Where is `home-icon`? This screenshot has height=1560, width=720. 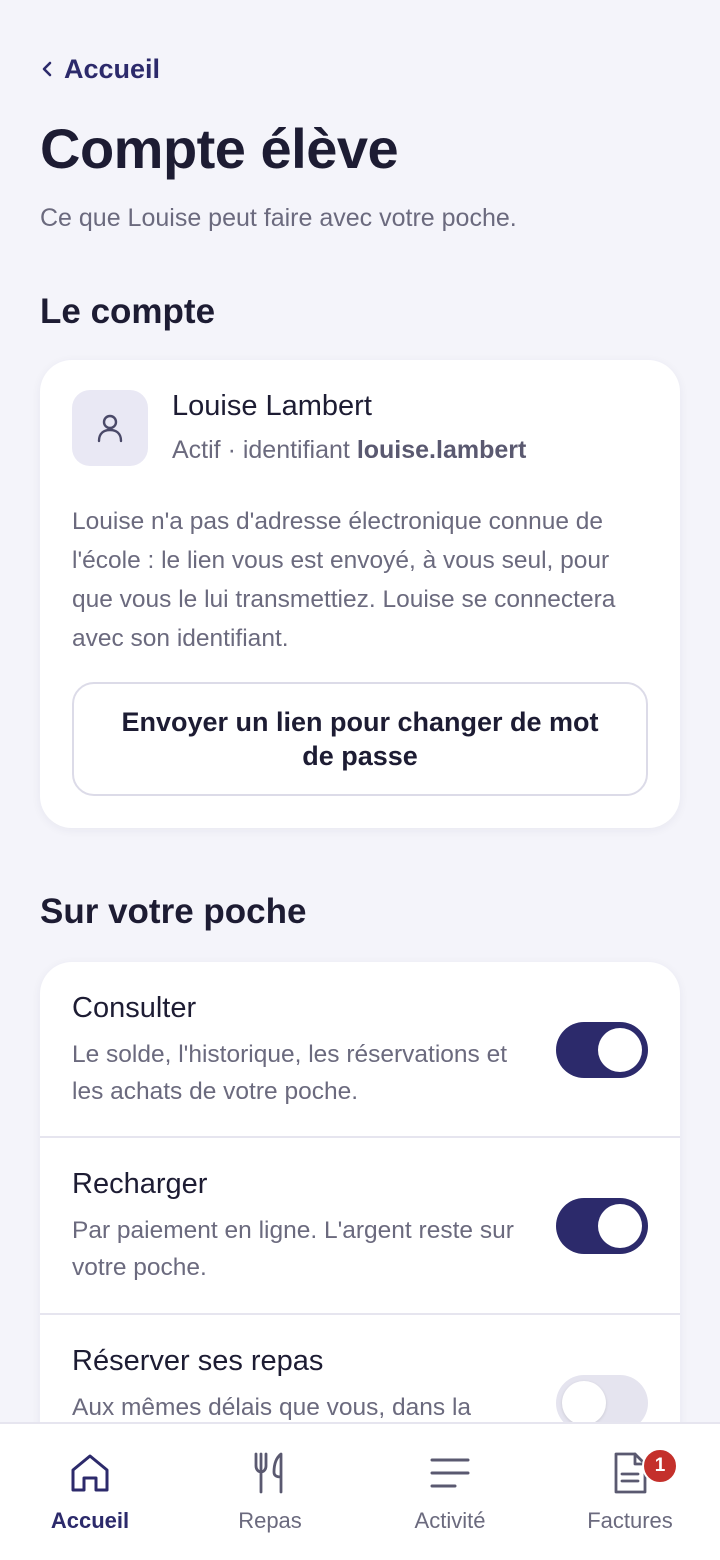
home-icon is located at coordinates (90, 1473).